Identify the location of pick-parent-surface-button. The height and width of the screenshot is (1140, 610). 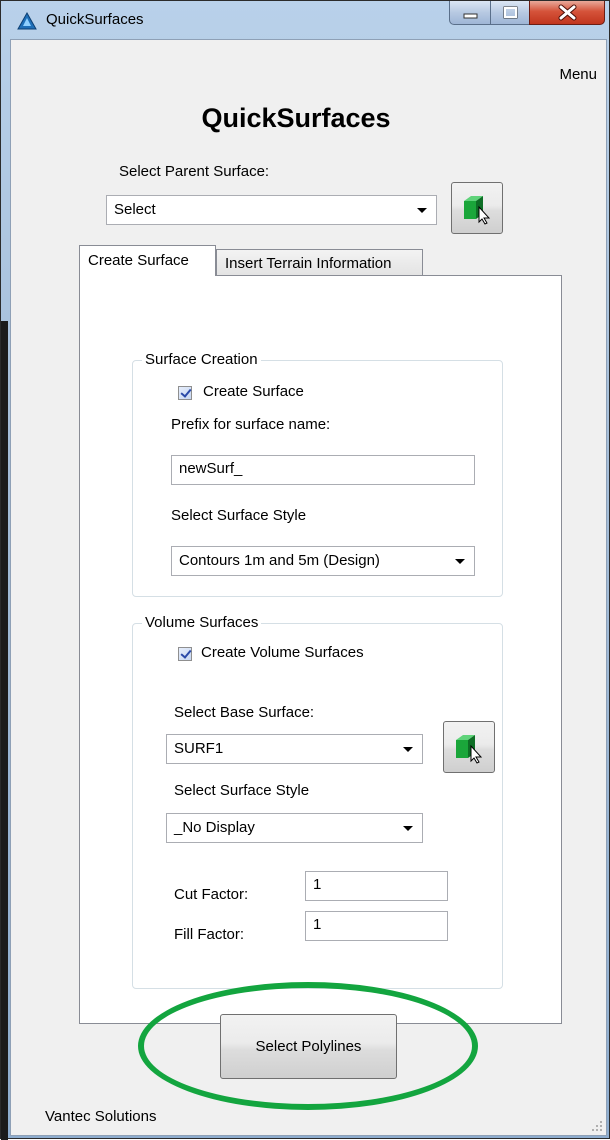
(477, 208).